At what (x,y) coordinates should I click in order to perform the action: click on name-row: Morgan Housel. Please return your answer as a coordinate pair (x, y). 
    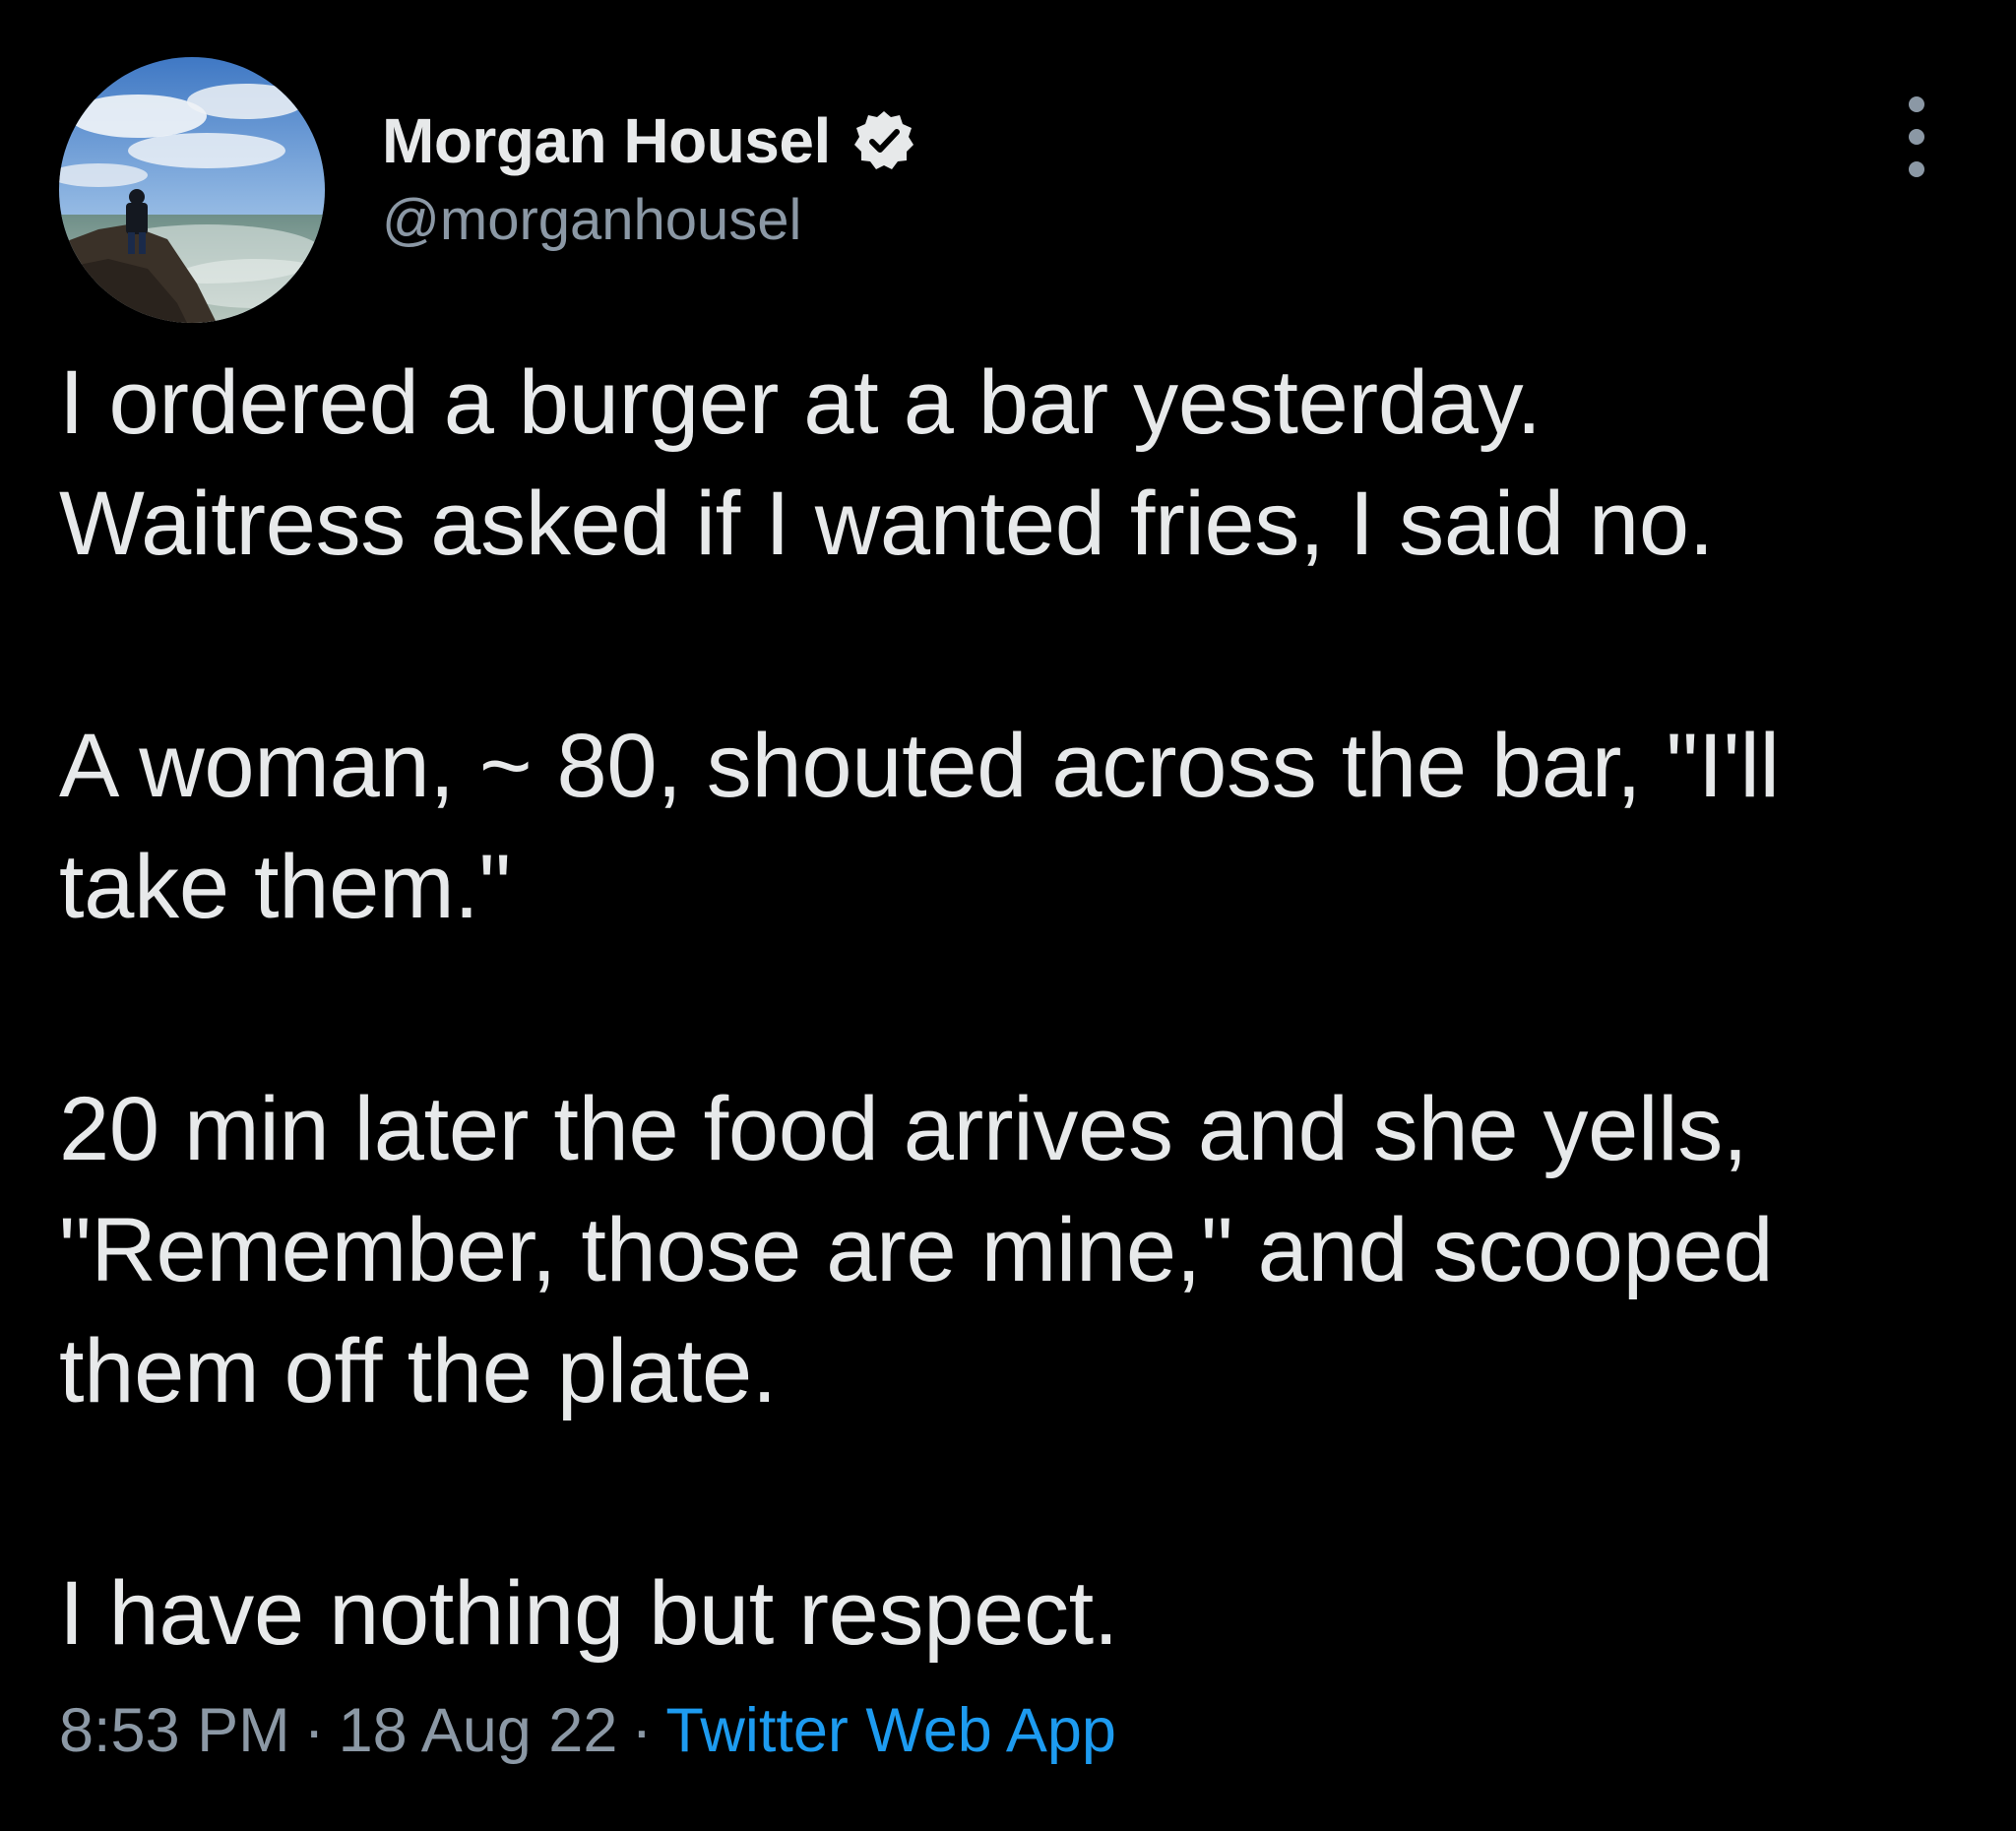
    Looking at the image, I should click on (648, 140).